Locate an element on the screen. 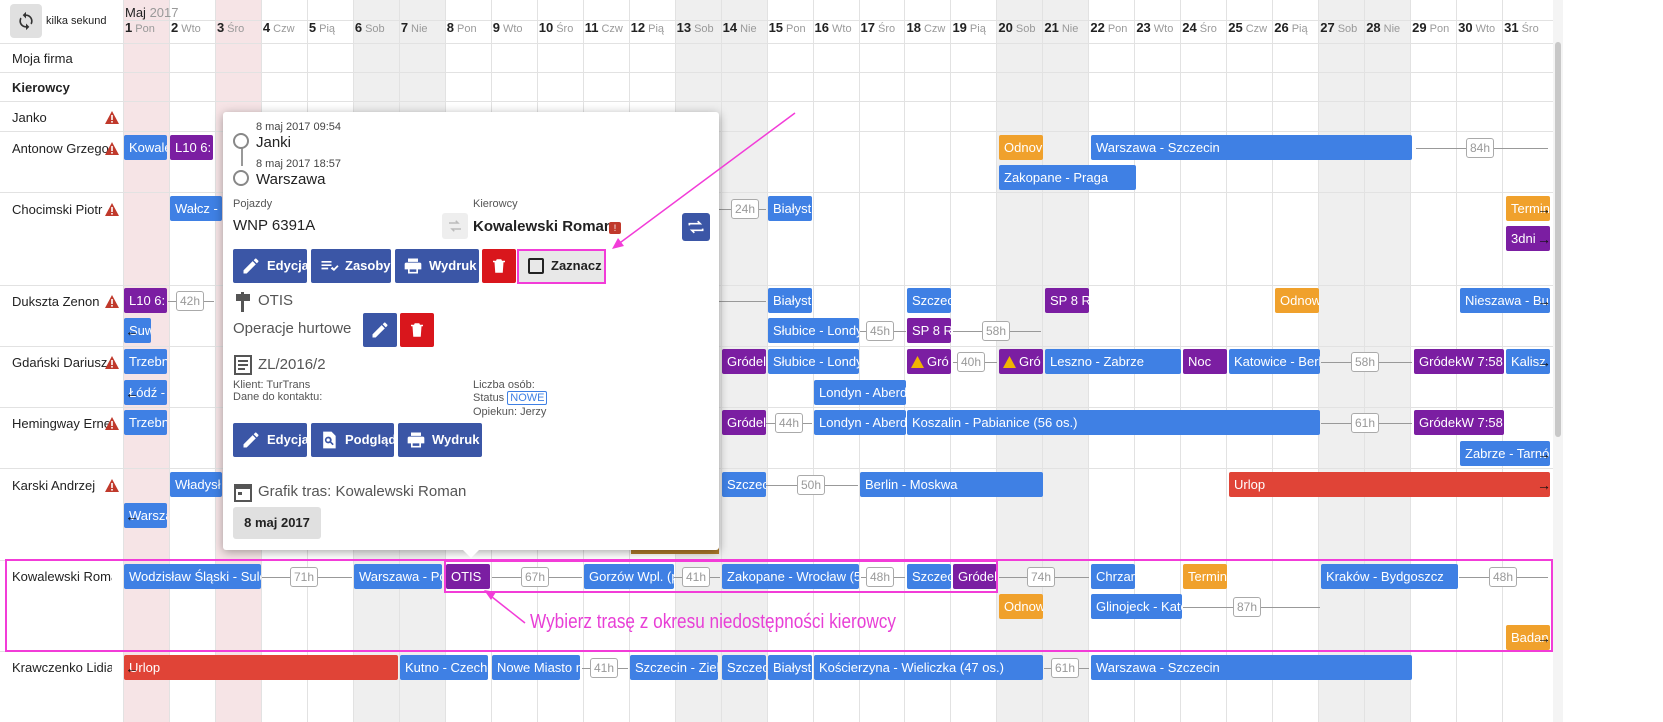 The height and width of the screenshot is (722, 1663). preview-label: Podgląd is located at coordinates (371, 439).